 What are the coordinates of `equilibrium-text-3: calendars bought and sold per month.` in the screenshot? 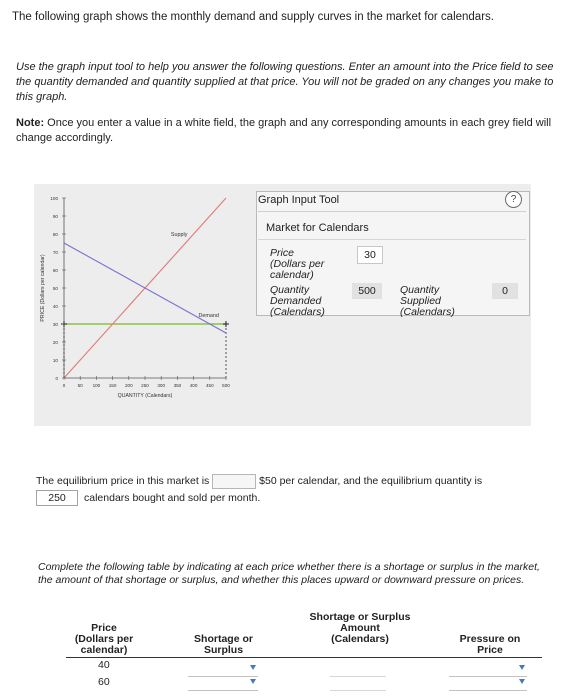 It's located at (172, 498).